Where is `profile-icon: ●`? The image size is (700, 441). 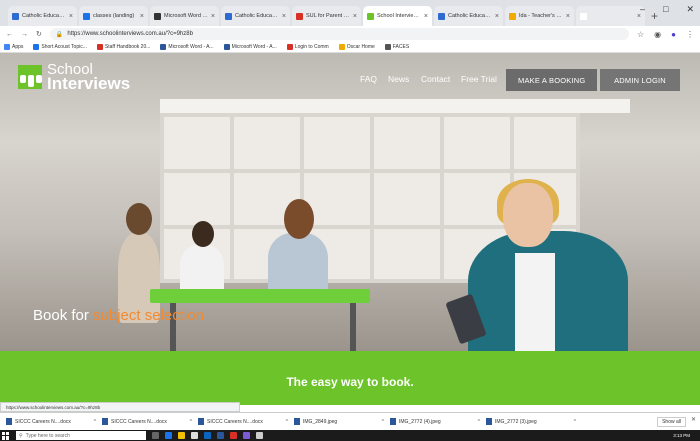
profile-icon: ● is located at coordinates (673, 34).